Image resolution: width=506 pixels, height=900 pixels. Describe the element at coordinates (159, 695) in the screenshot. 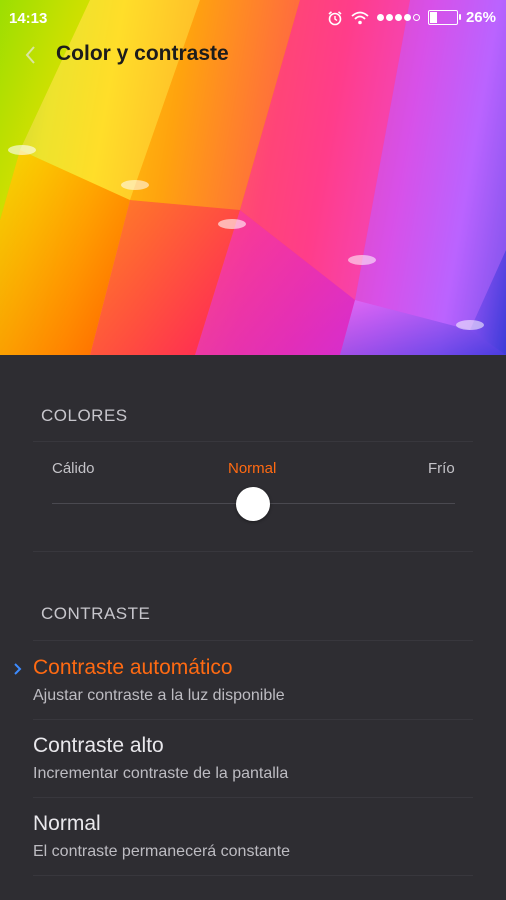

I see `option-subtitle: Ajustar contraste a la luz disponible` at that location.